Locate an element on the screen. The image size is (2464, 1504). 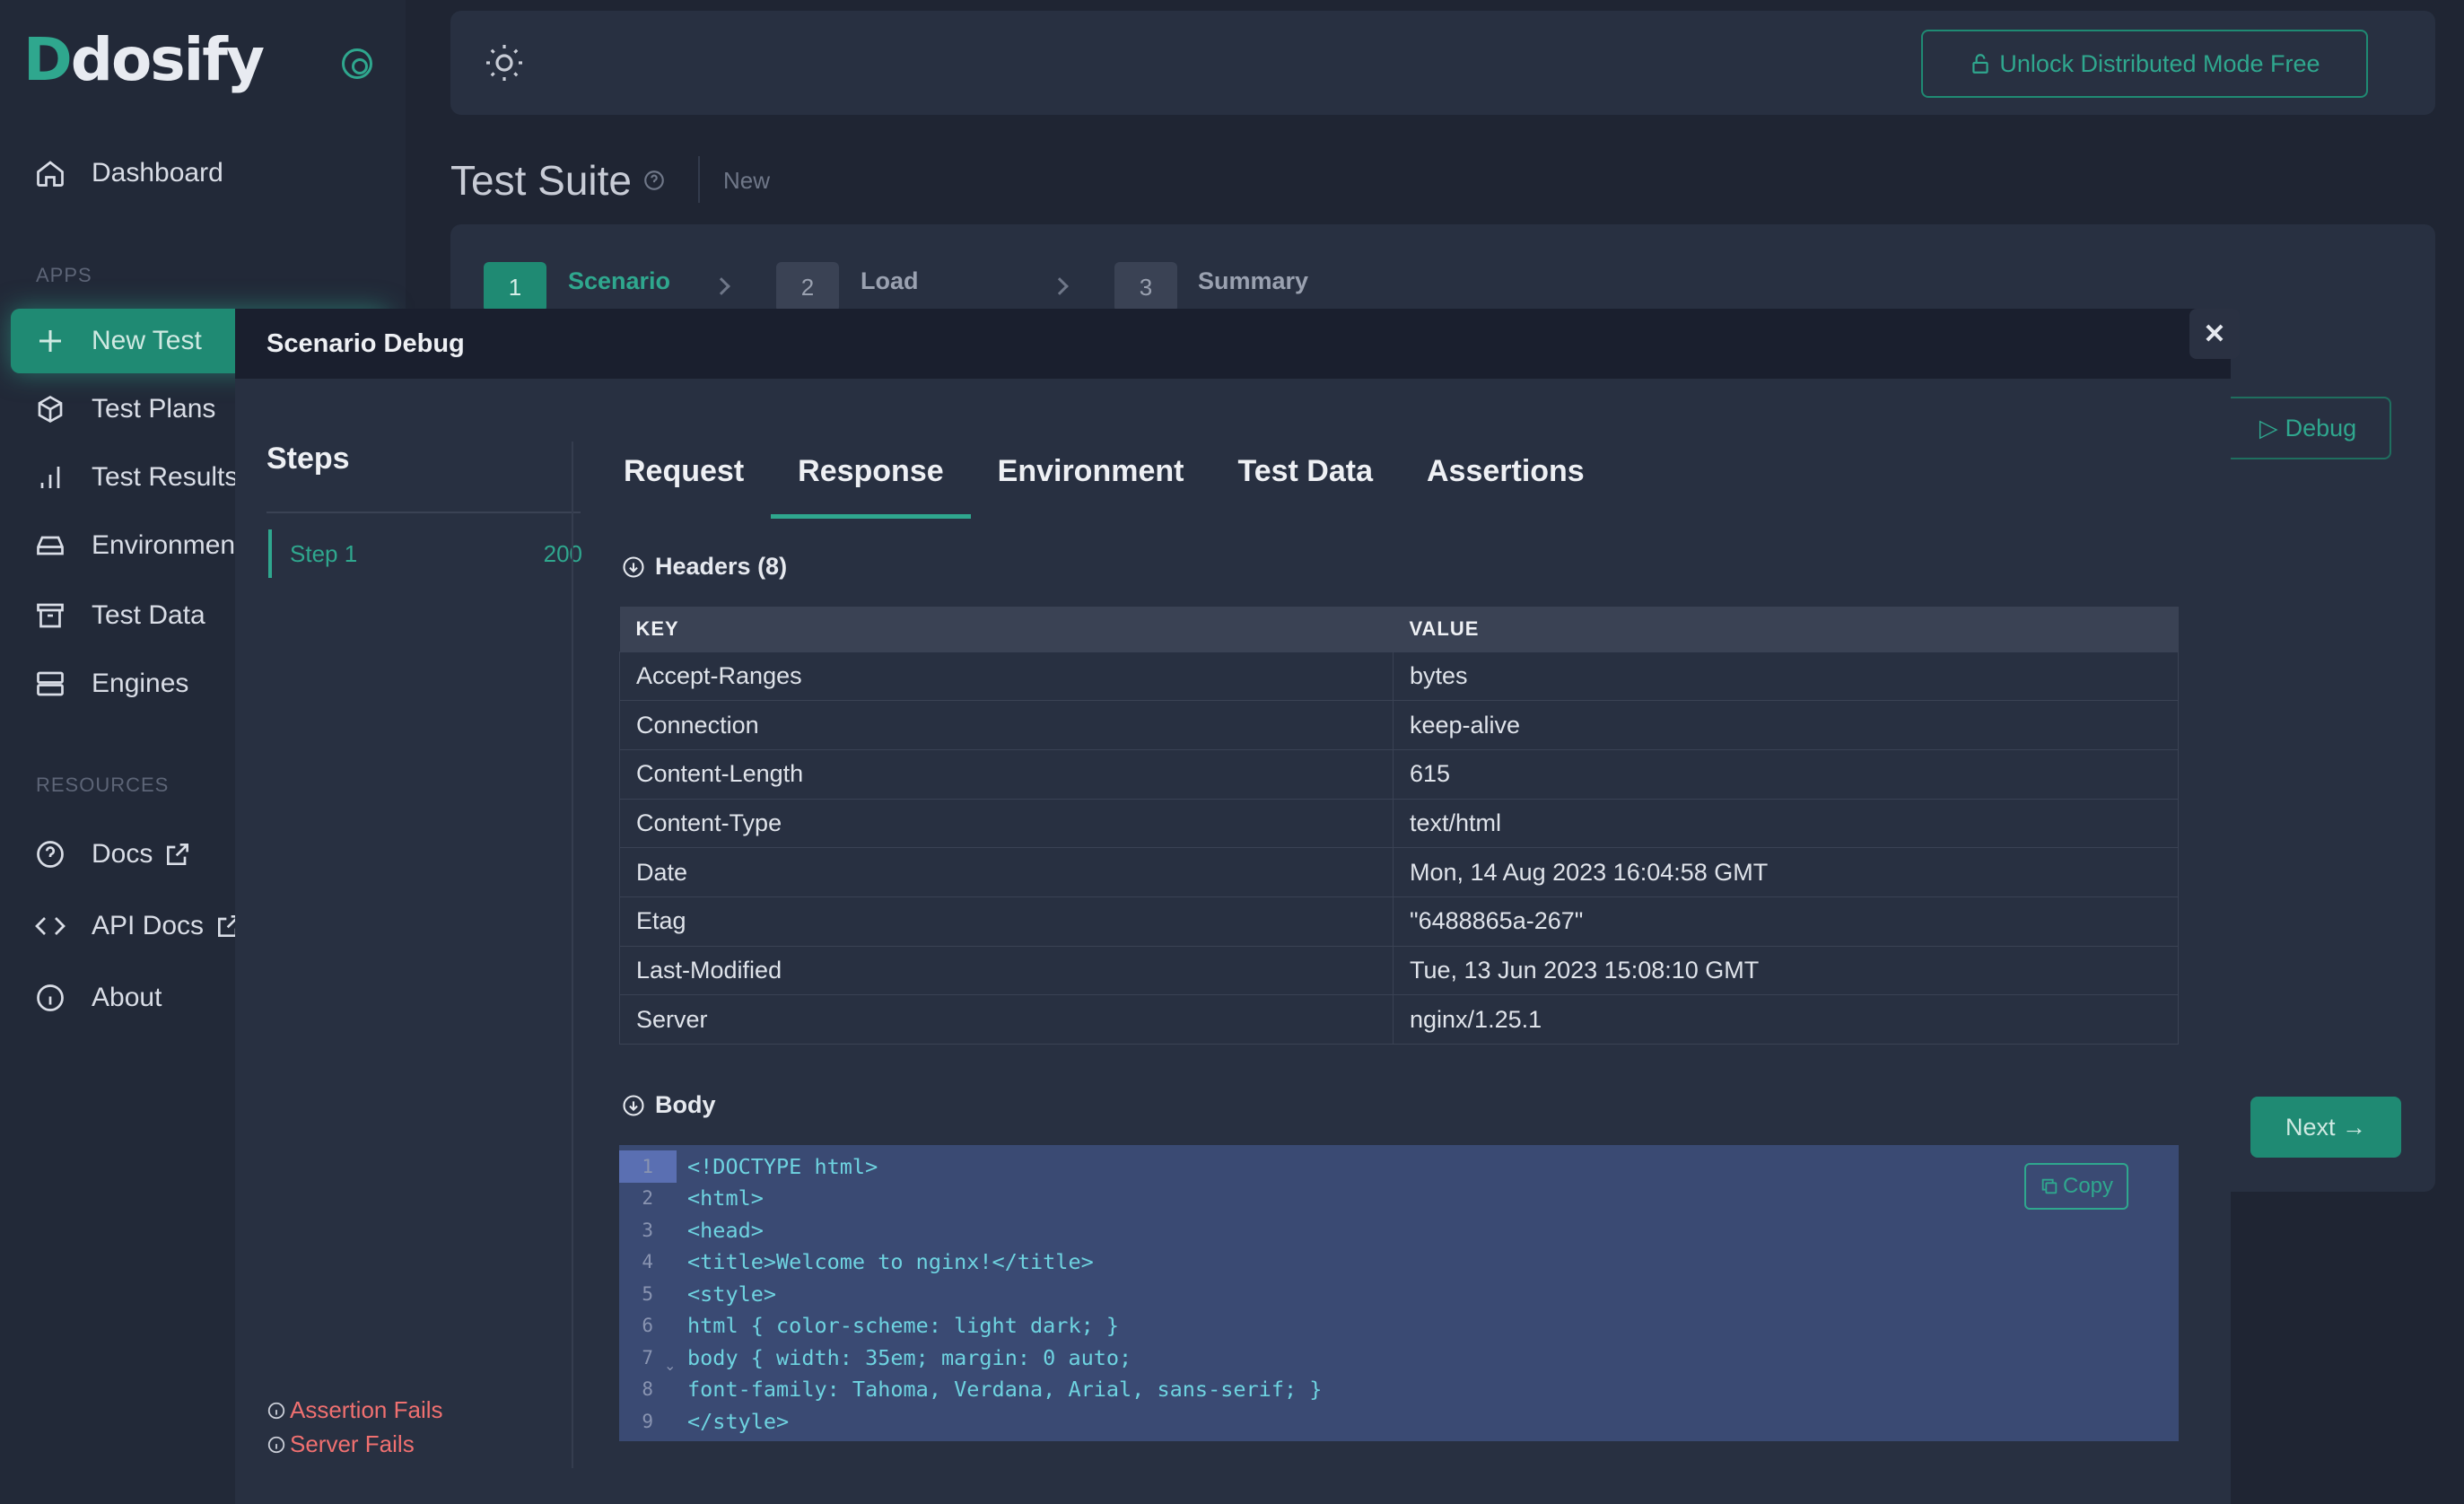
copy-button: Copy is located at coordinates (2076, 1186).